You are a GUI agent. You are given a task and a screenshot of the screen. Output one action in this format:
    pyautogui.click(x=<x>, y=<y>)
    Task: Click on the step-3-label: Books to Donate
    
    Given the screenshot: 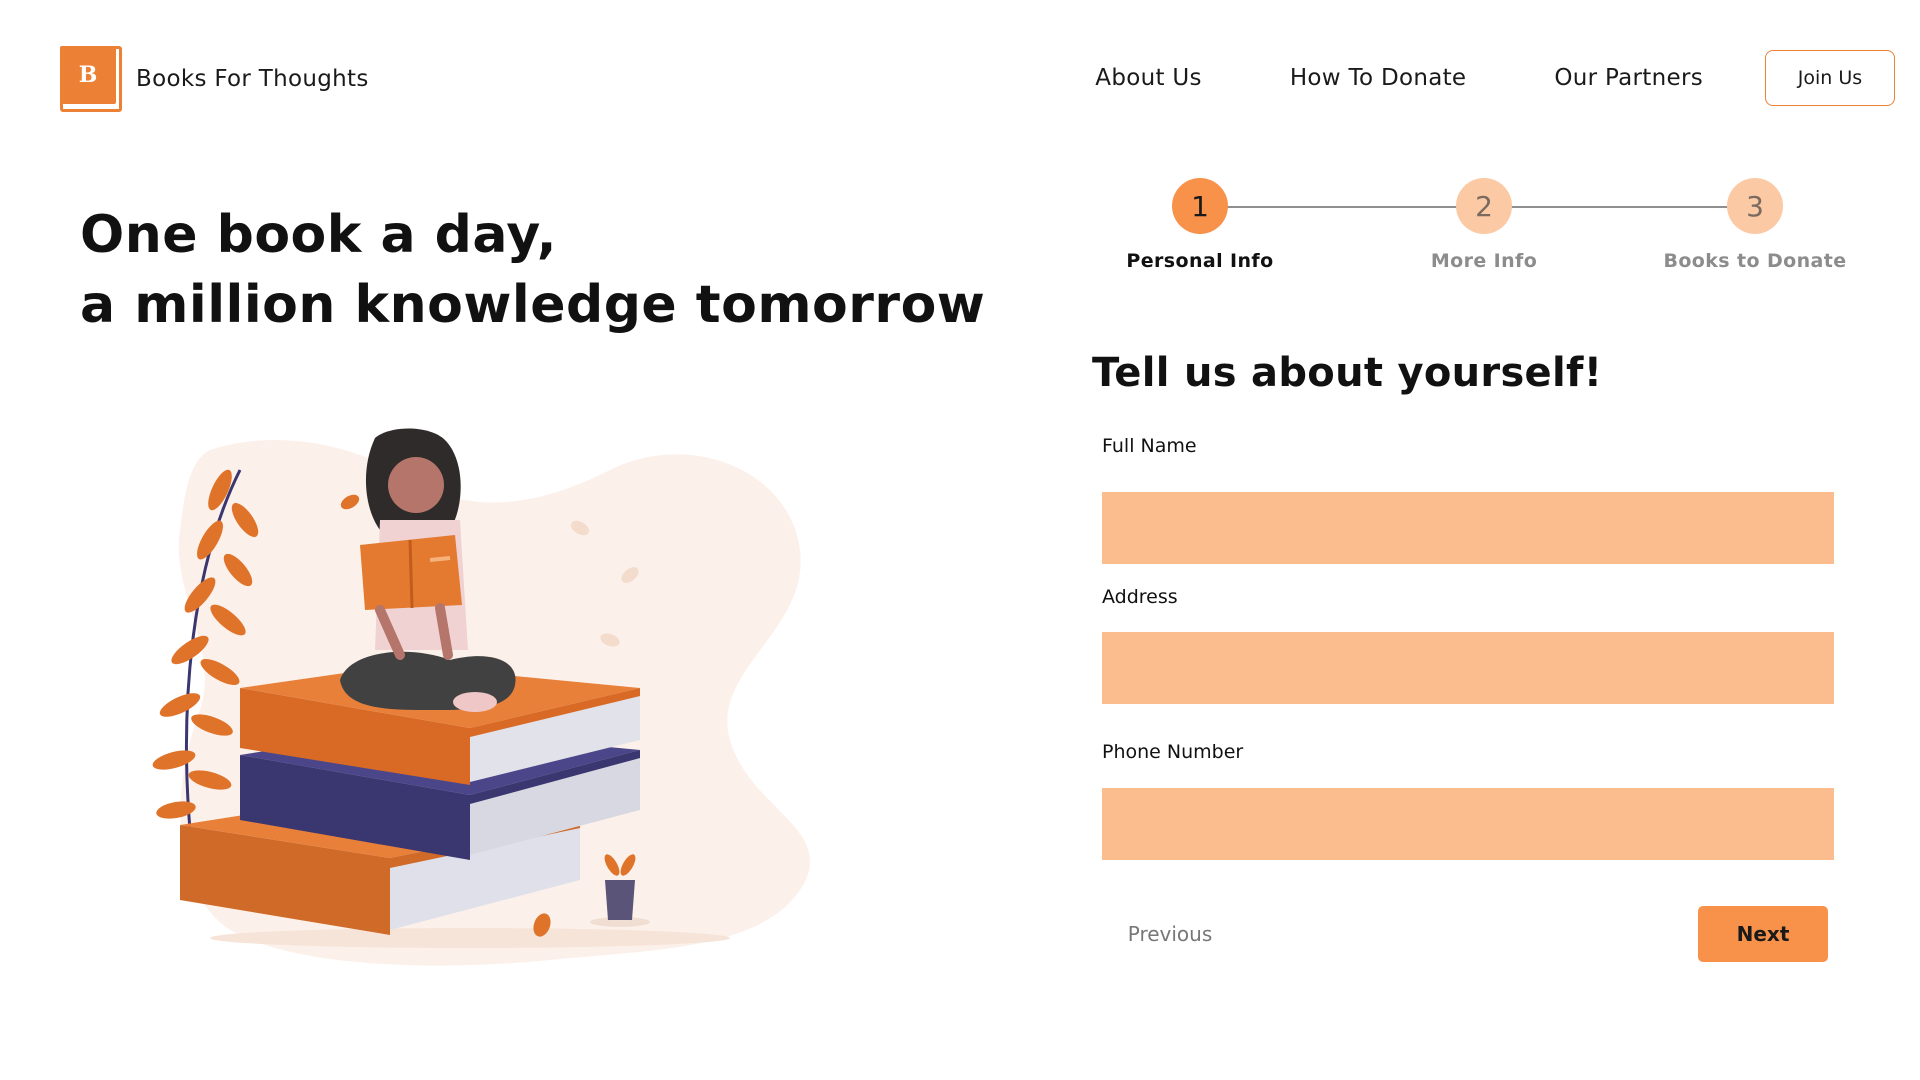 What is the action you would take?
    pyautogui.click(x=1755, y=261)
    